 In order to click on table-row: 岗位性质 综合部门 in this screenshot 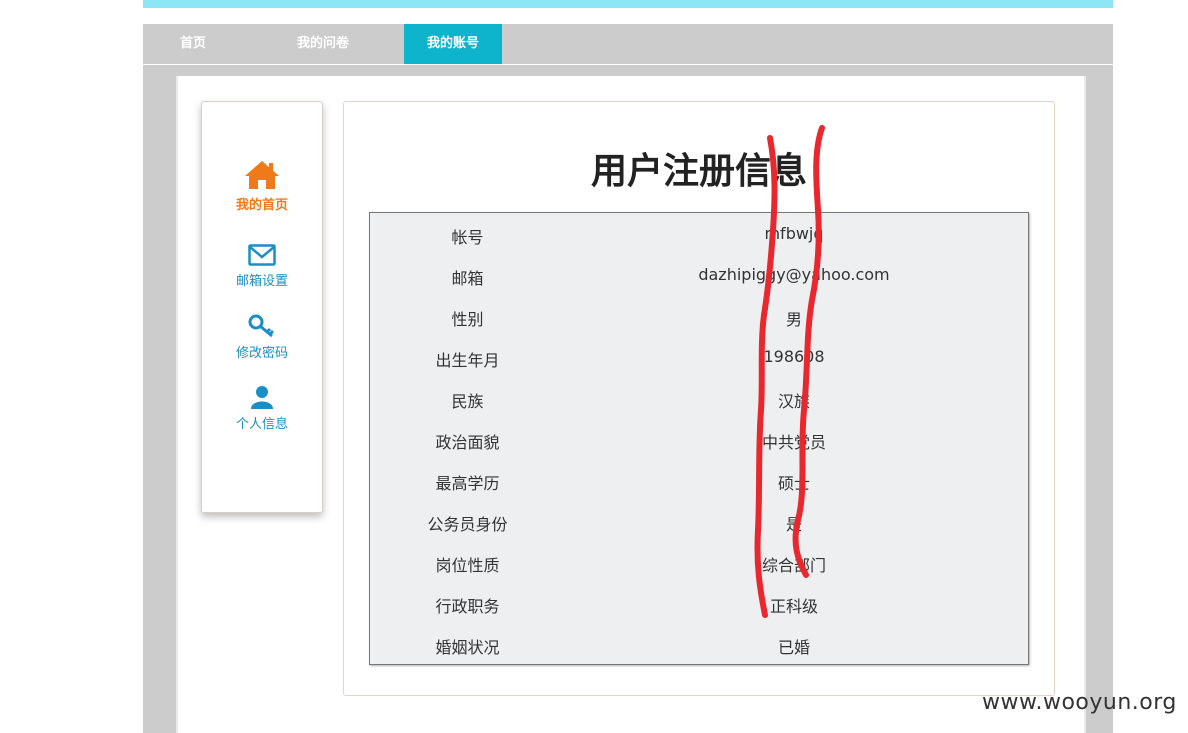, I will do `click(699, 572)`.